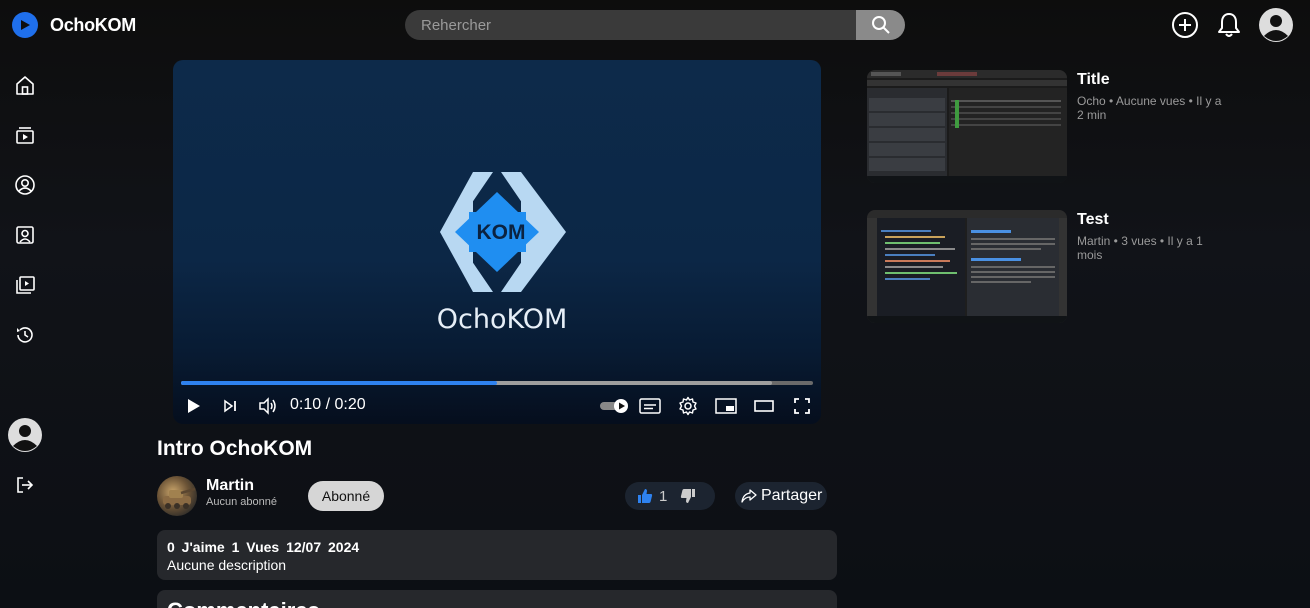 The height and width of the screenshot is (608, 1310). I want to click on theater-mode-icon, so click(764, 406).